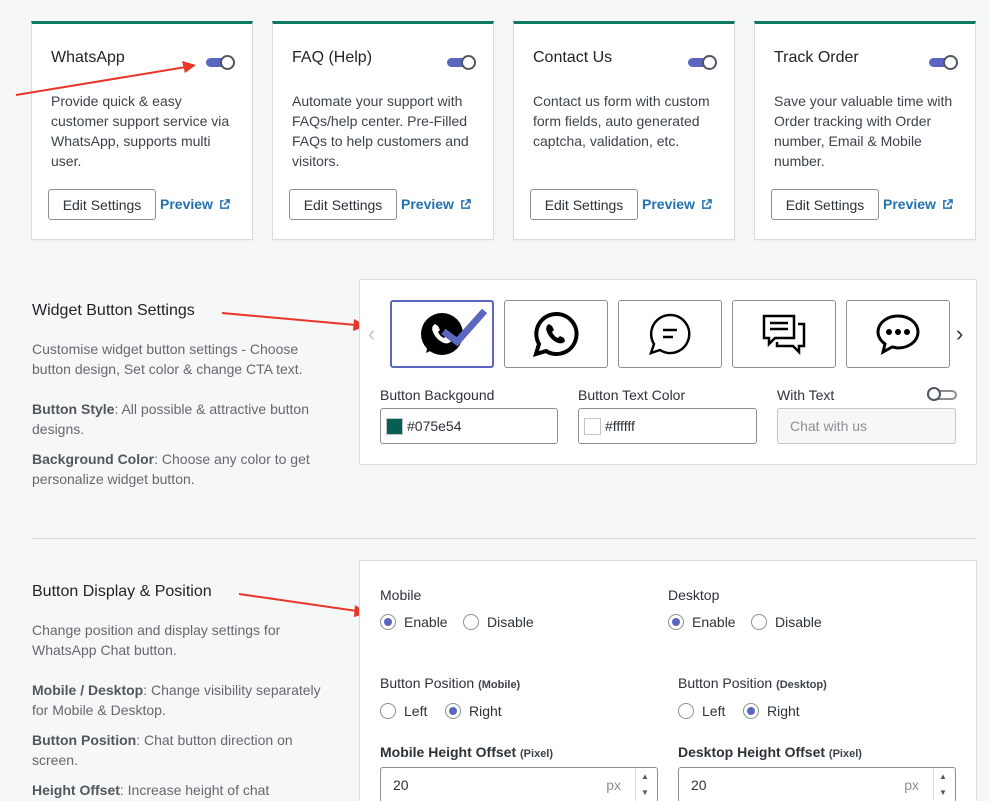 This screenshot has width=989, height=801. I want to click on style-option-chat-dots, so click(898, 334).